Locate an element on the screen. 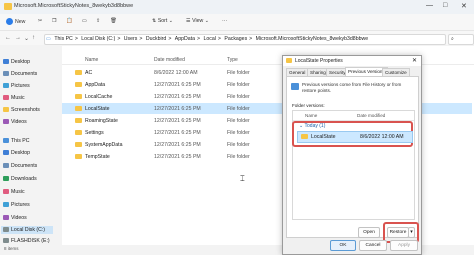  trash-icon: 🗑 is located at coordinates (113, 21).